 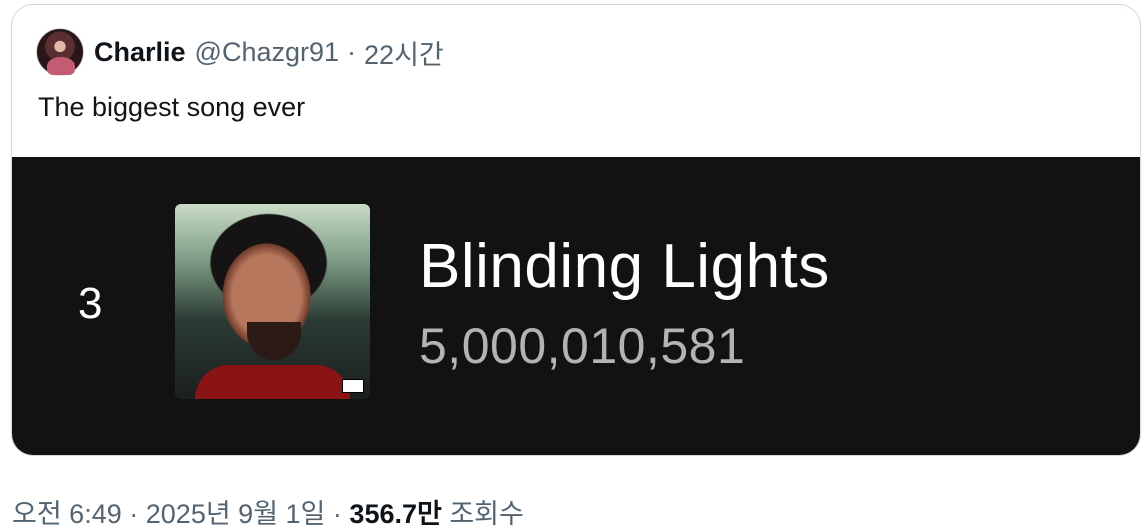 What do you see at coordinates (486, 514) in the screenshot?
I see `view-count-label: 조회수` at bounding box center [486, 514].